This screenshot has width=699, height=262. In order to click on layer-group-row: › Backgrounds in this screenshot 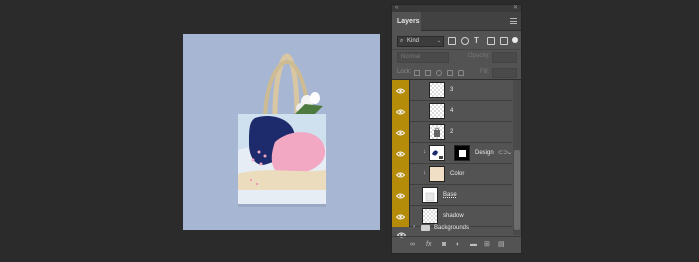, I will do `click(452, 229)`.